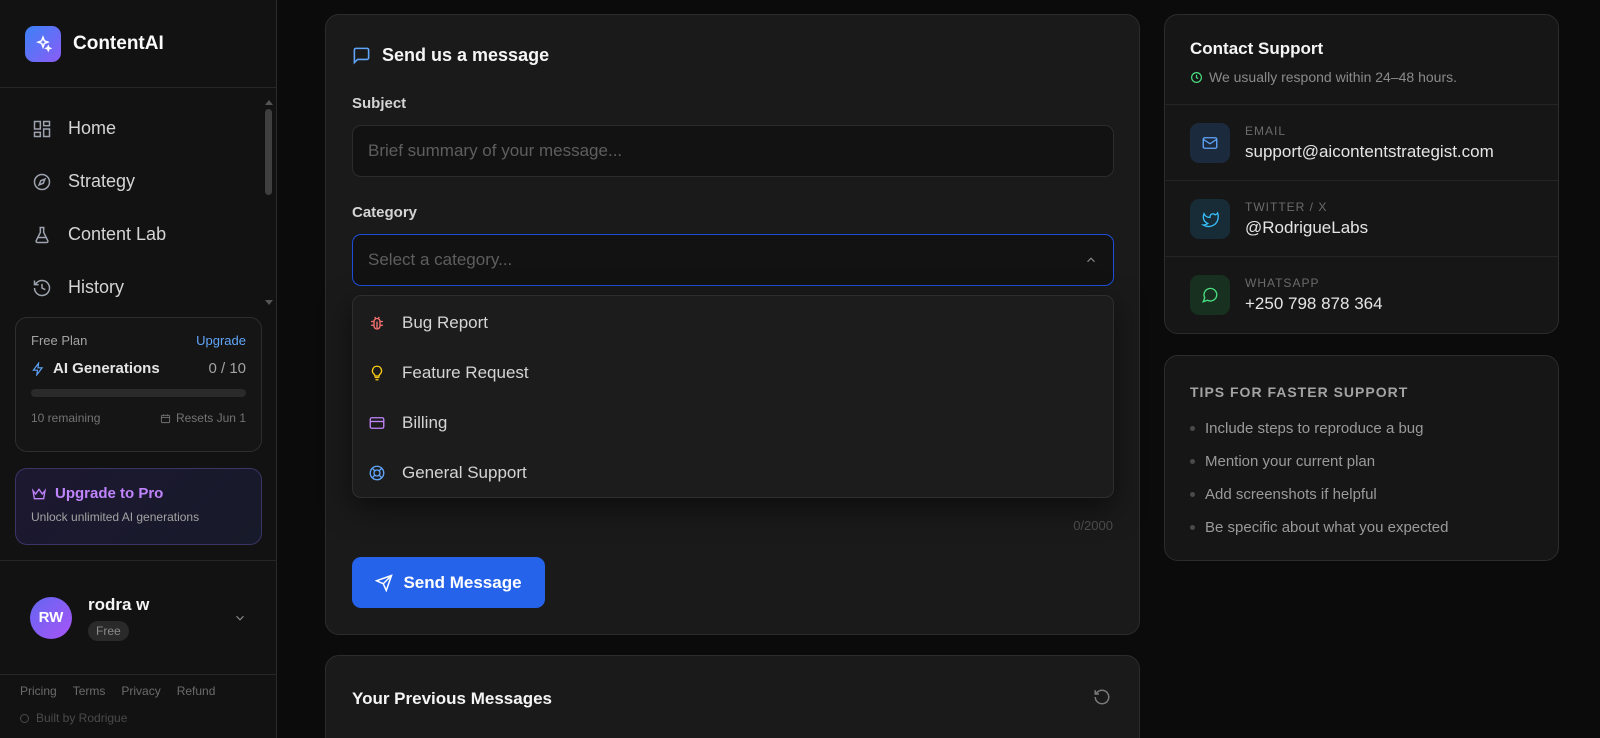 This screenshot has width=1600, height=738. Describe the element at coordinates (117, 691) in the screenshot. I see `footer-links: Pricing Terms Privacy Refund` at that location.